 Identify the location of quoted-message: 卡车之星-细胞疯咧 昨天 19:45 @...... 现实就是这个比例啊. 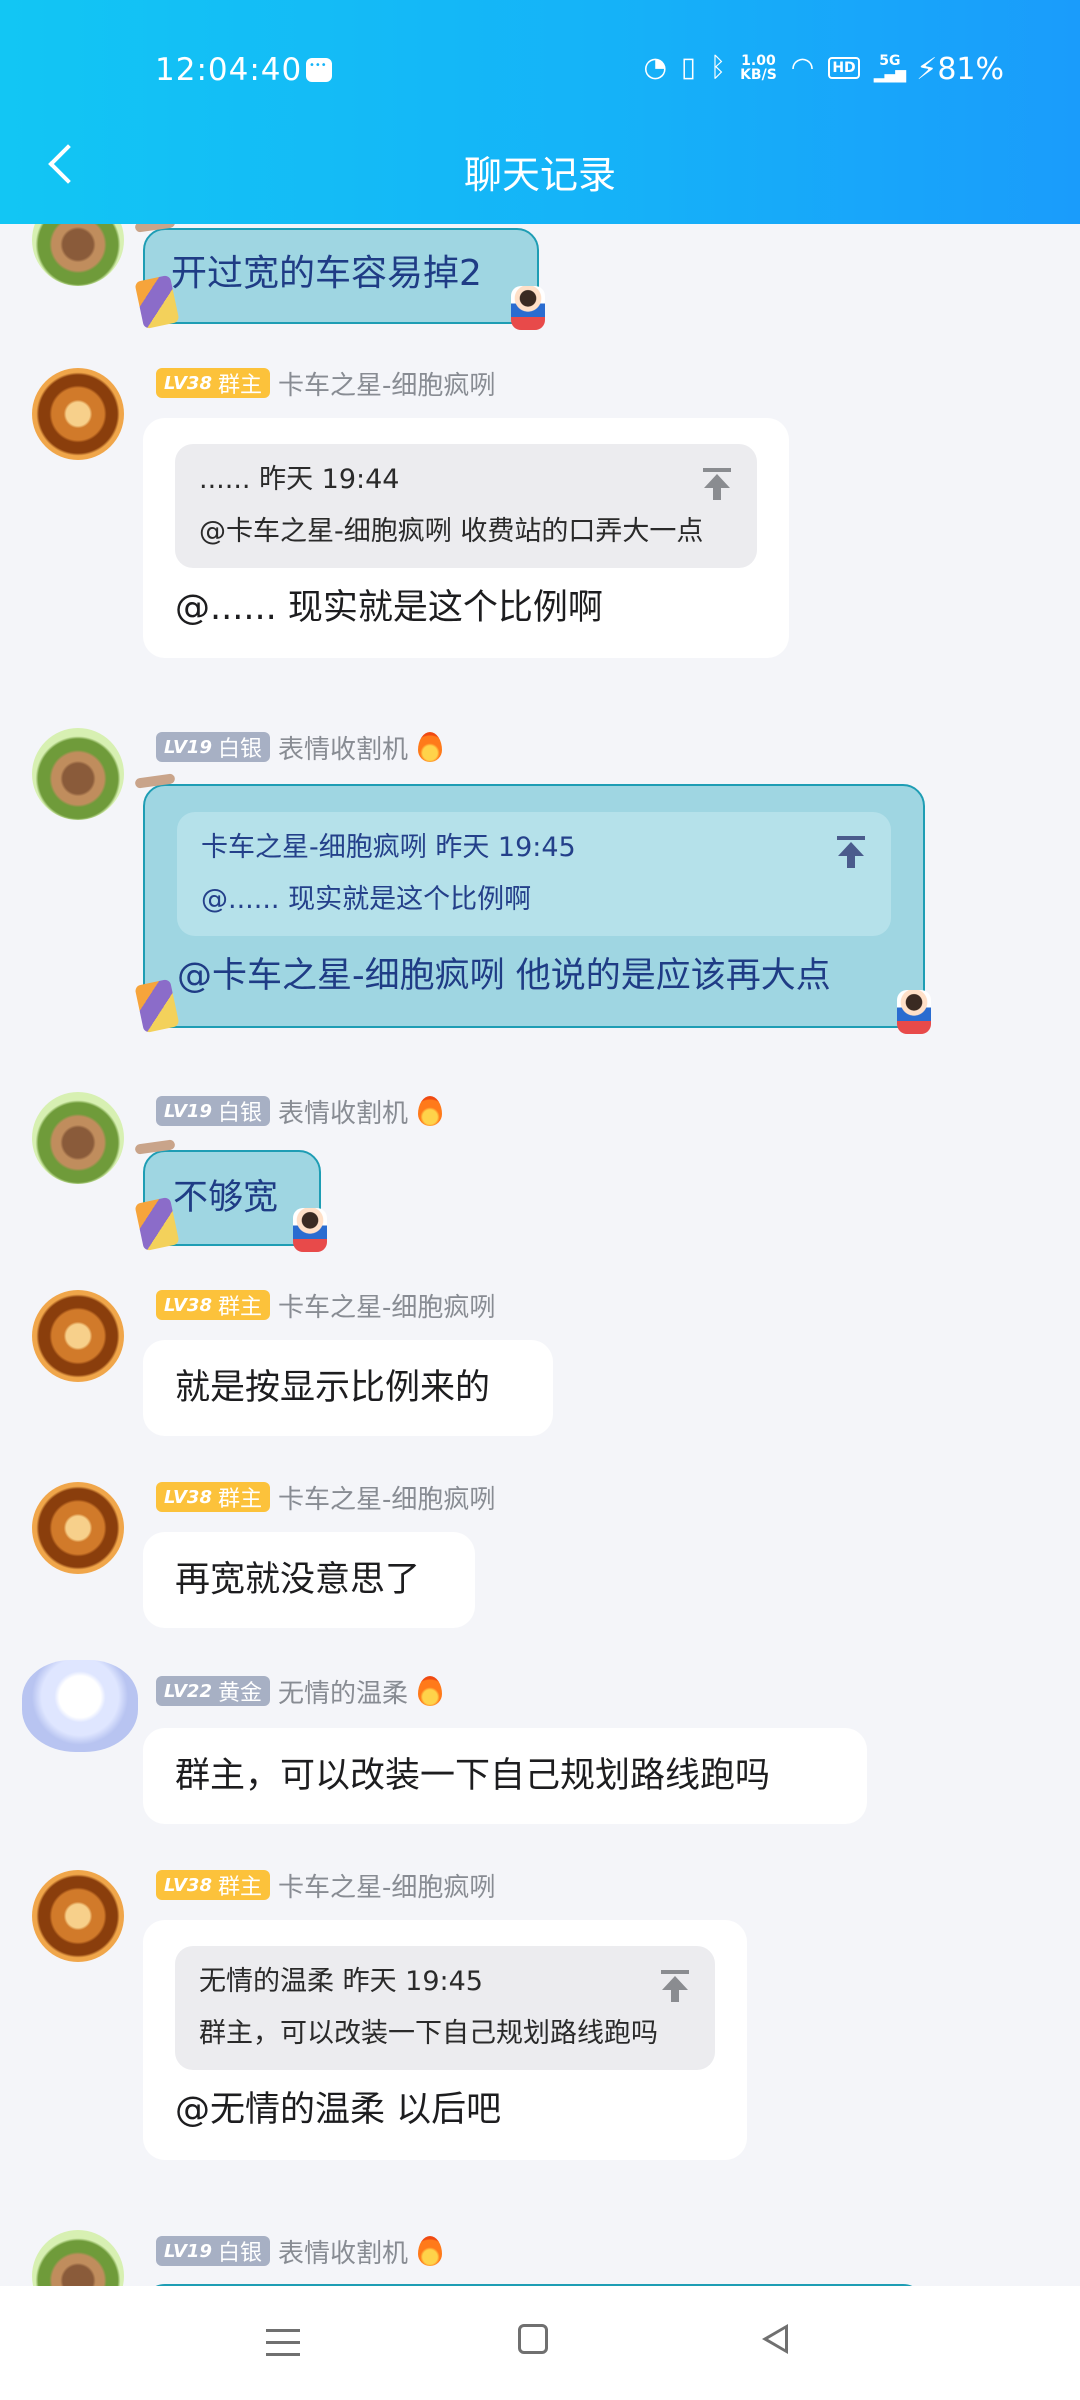
(534, 874).